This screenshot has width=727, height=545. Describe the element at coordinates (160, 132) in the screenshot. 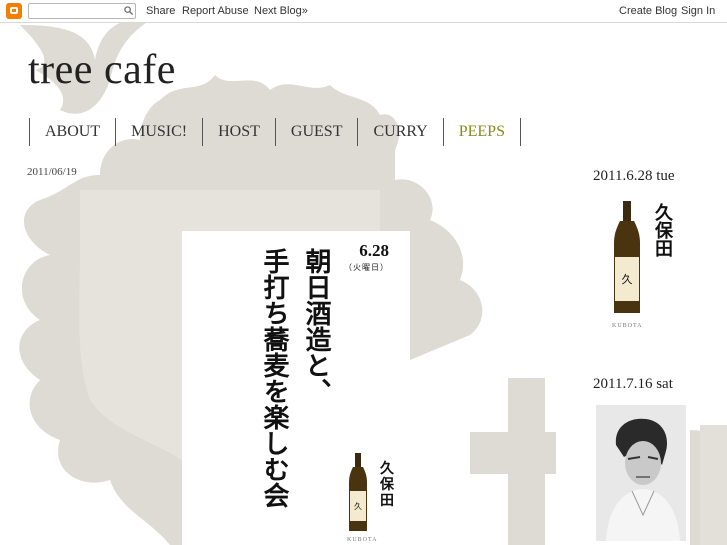

I see `tab-music: MUSIC!` at that location.